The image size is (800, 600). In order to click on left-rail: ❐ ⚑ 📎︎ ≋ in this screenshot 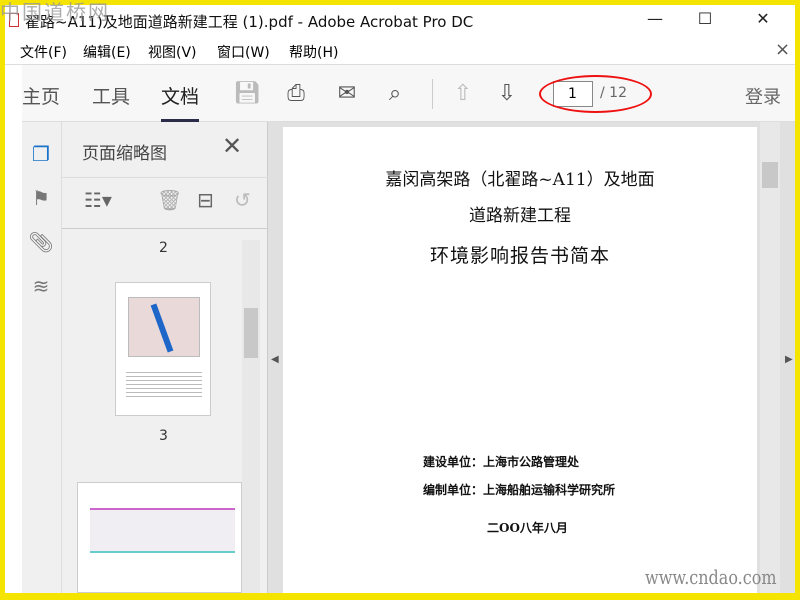, I will do `click(42, 357)`.